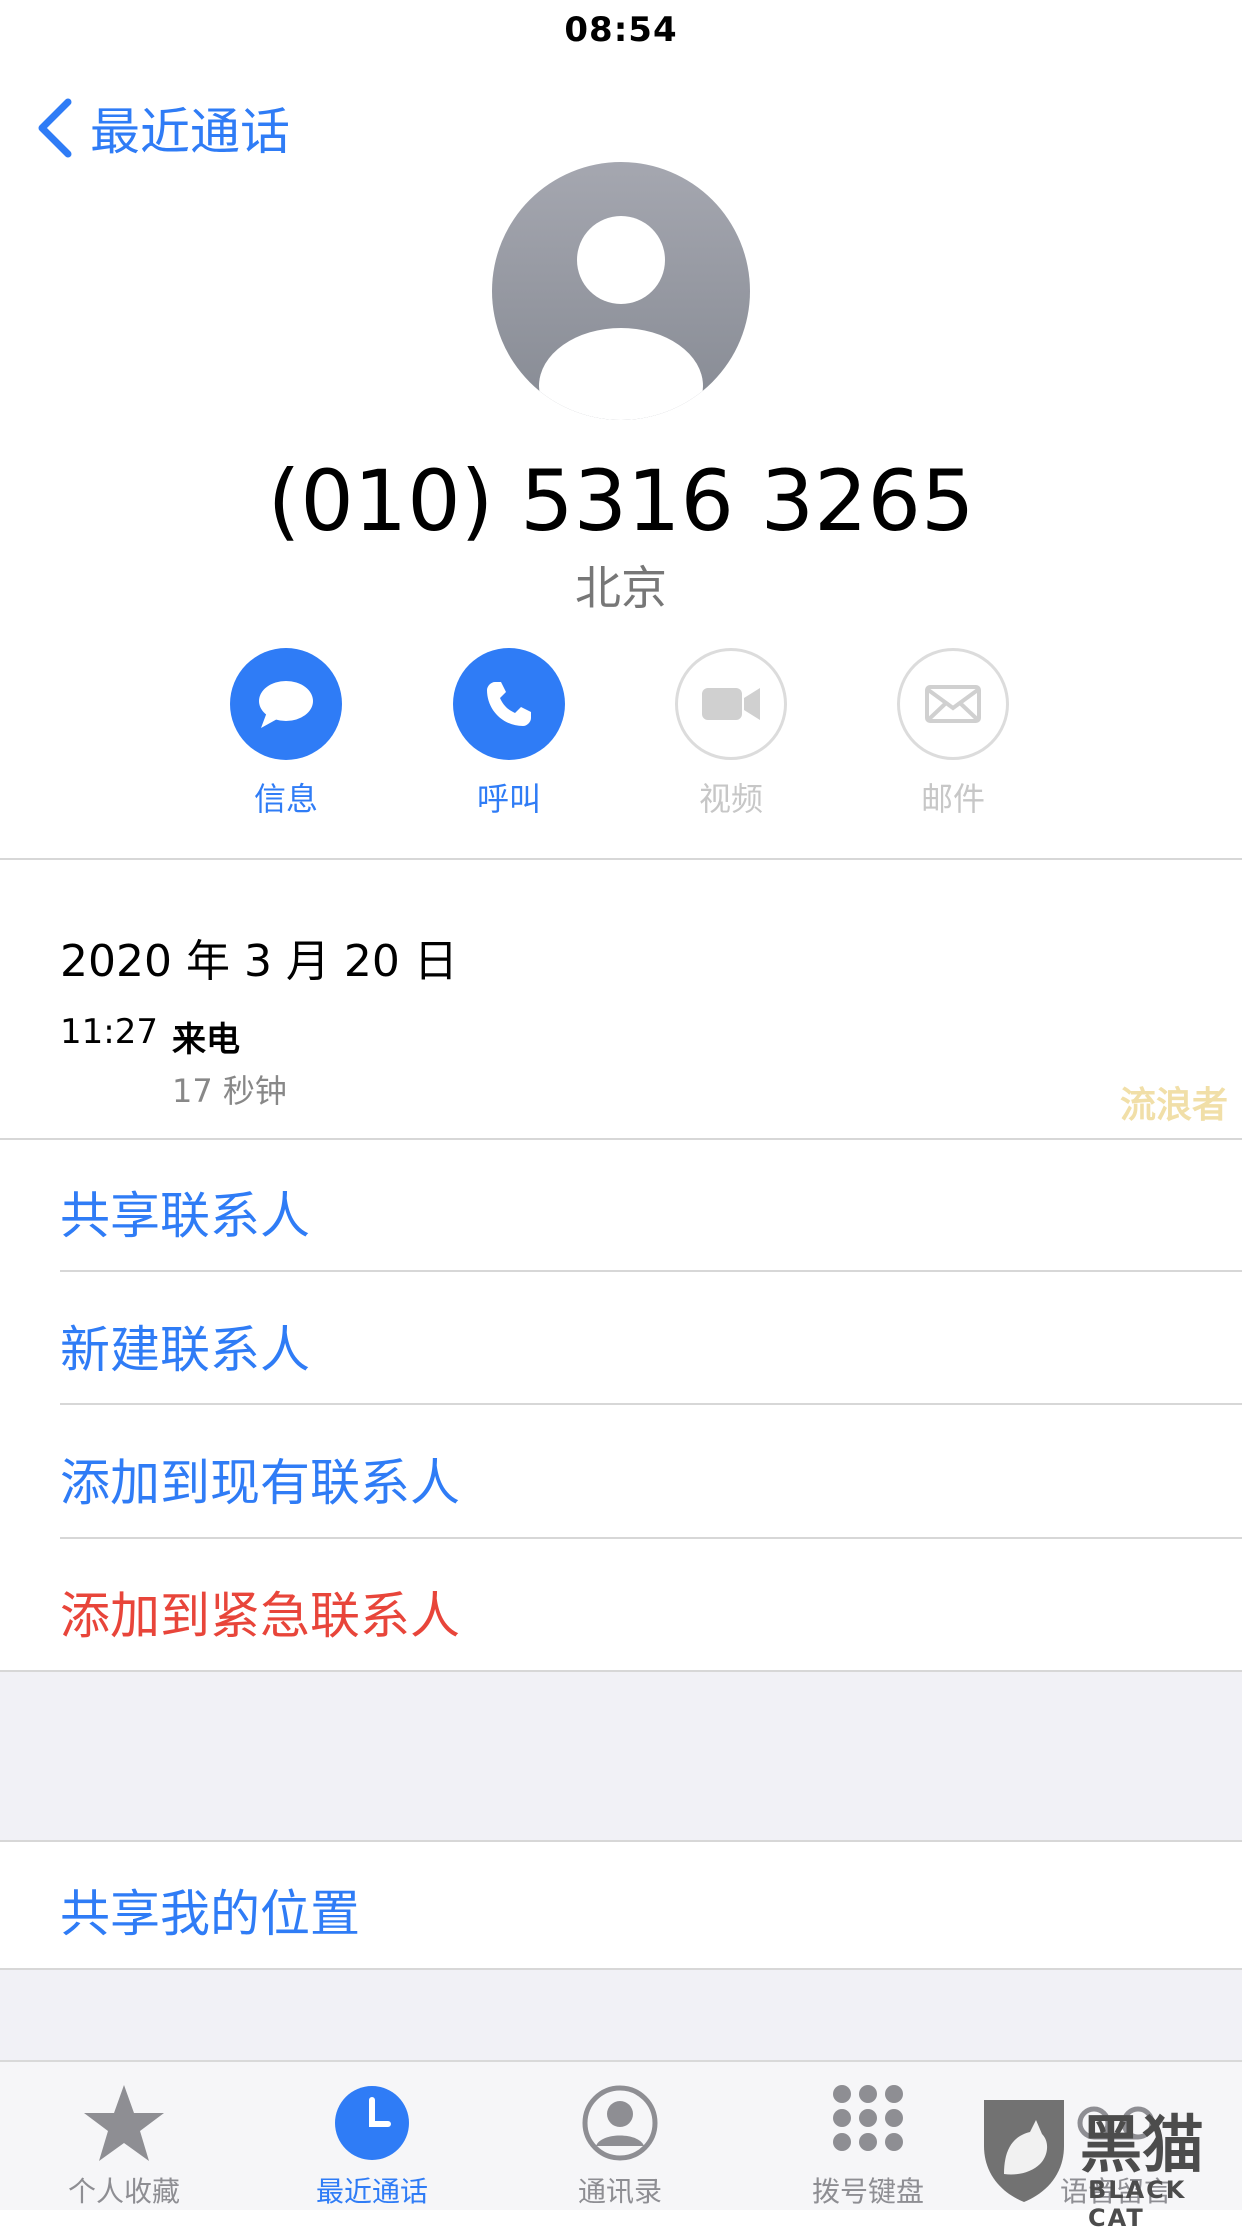 This screenshot has height=2232, width=1242. I want to click on add-emergency-contact-button: 添加到紧急联系人, so click(260, 1612).